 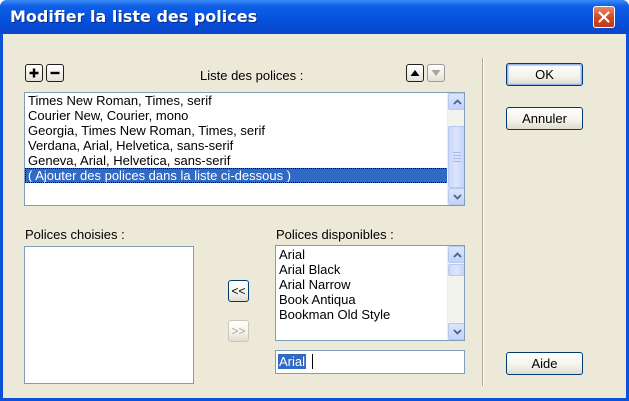 I want to click on chosen-fonts-listbox, so click(x=109, y=315).